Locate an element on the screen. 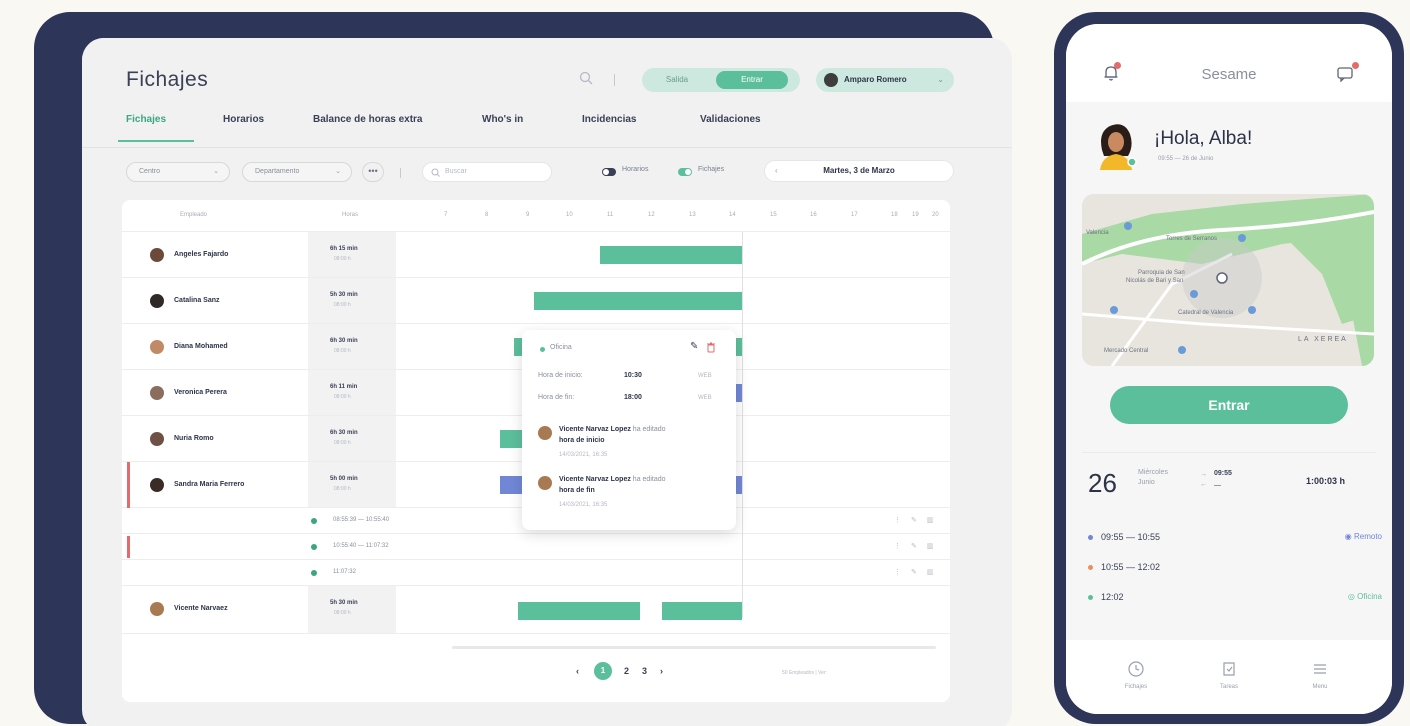 The width and height of the screenshot is (1410, 726). fichajes-switch is located at coordinates (685, 172).